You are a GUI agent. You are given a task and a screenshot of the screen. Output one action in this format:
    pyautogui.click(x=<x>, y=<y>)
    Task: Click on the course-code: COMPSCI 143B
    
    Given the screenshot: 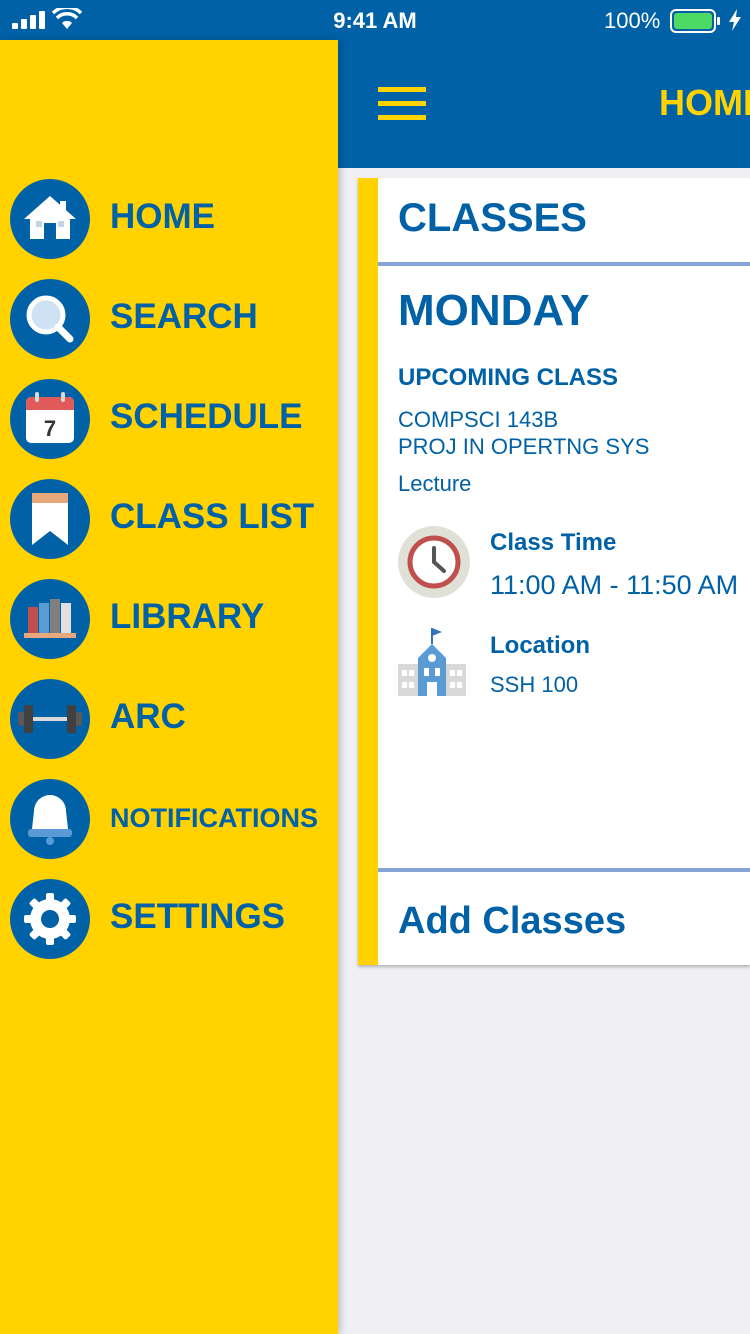 What is the action you would take?
    pyautogui.click(x=478, y=420)
    